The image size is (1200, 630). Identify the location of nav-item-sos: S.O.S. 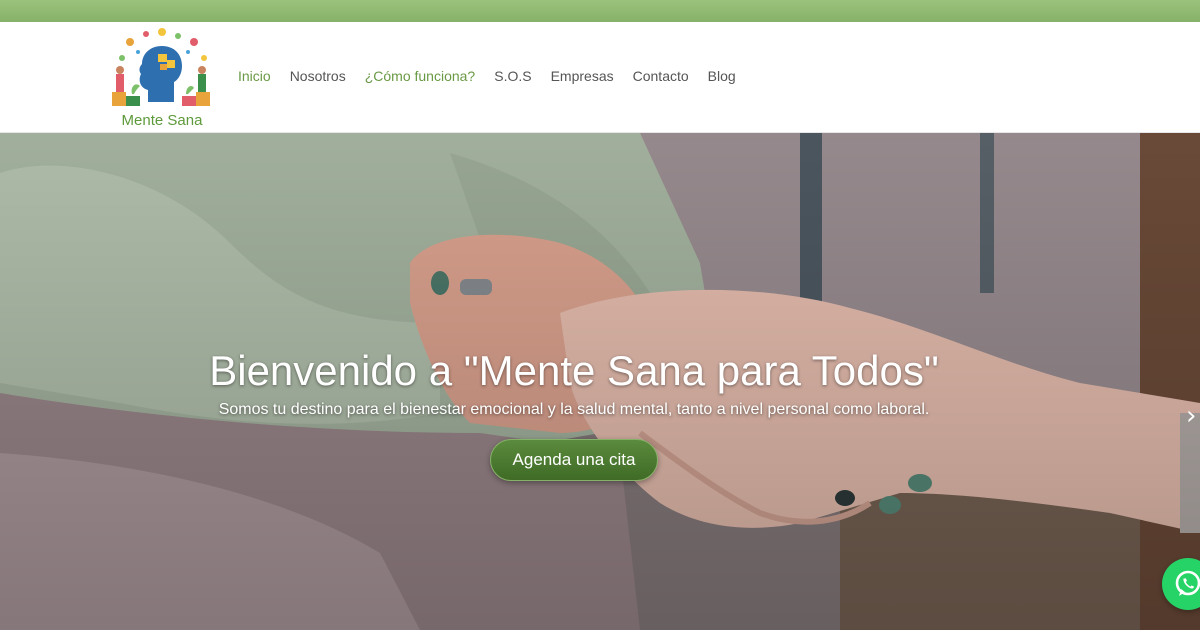
(512, 76).